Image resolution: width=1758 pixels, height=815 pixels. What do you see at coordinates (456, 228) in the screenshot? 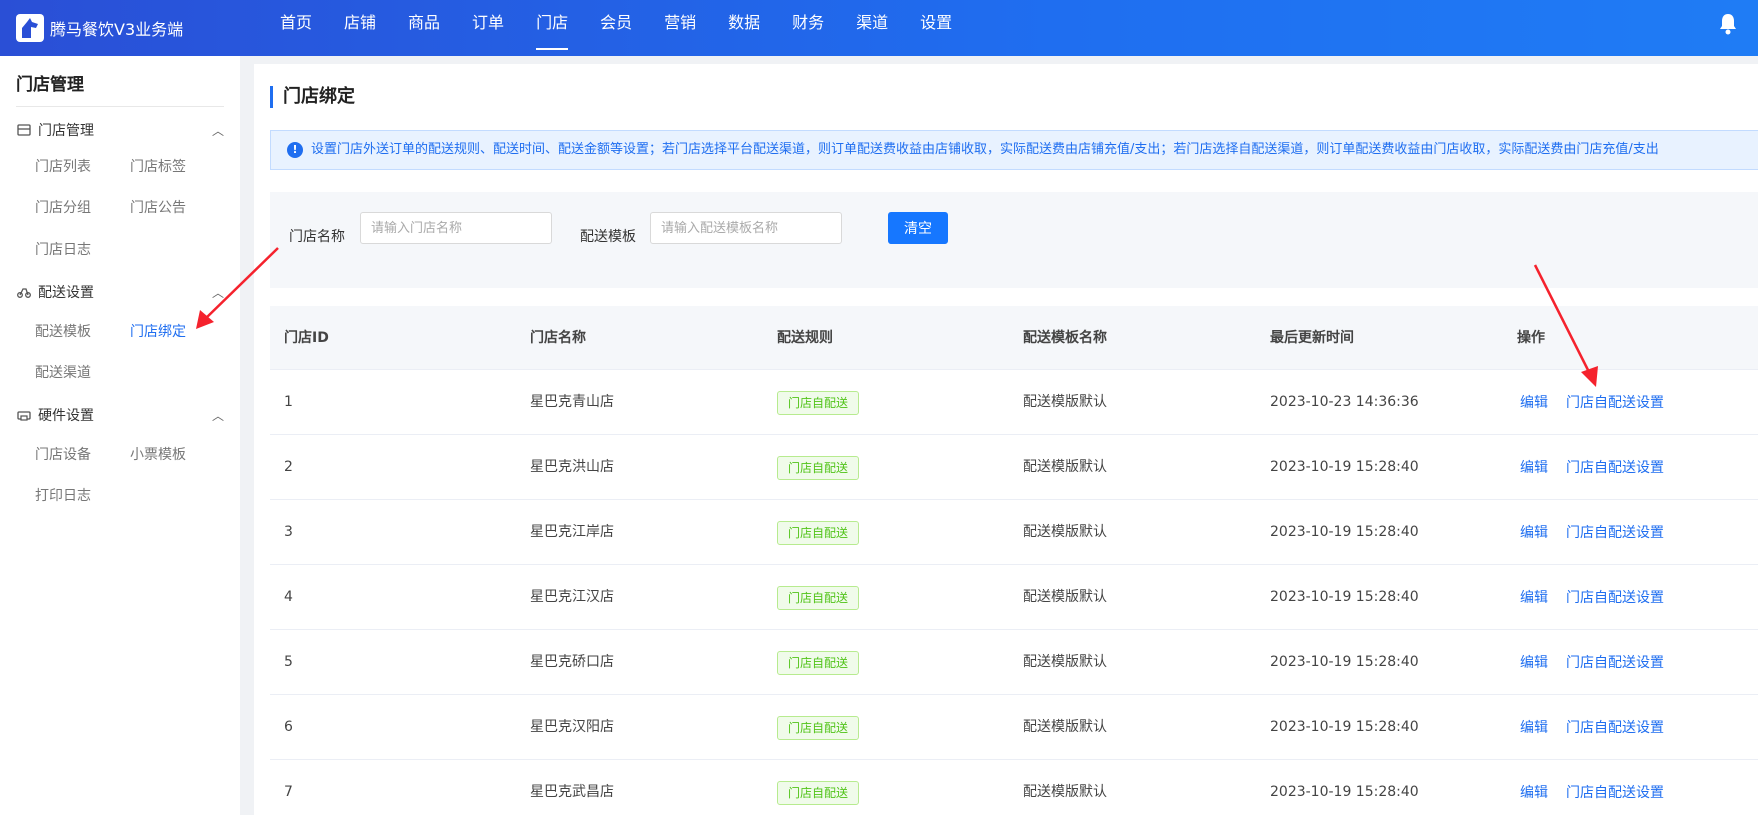
I see `store-name-input` at bounding box center [456, 228].